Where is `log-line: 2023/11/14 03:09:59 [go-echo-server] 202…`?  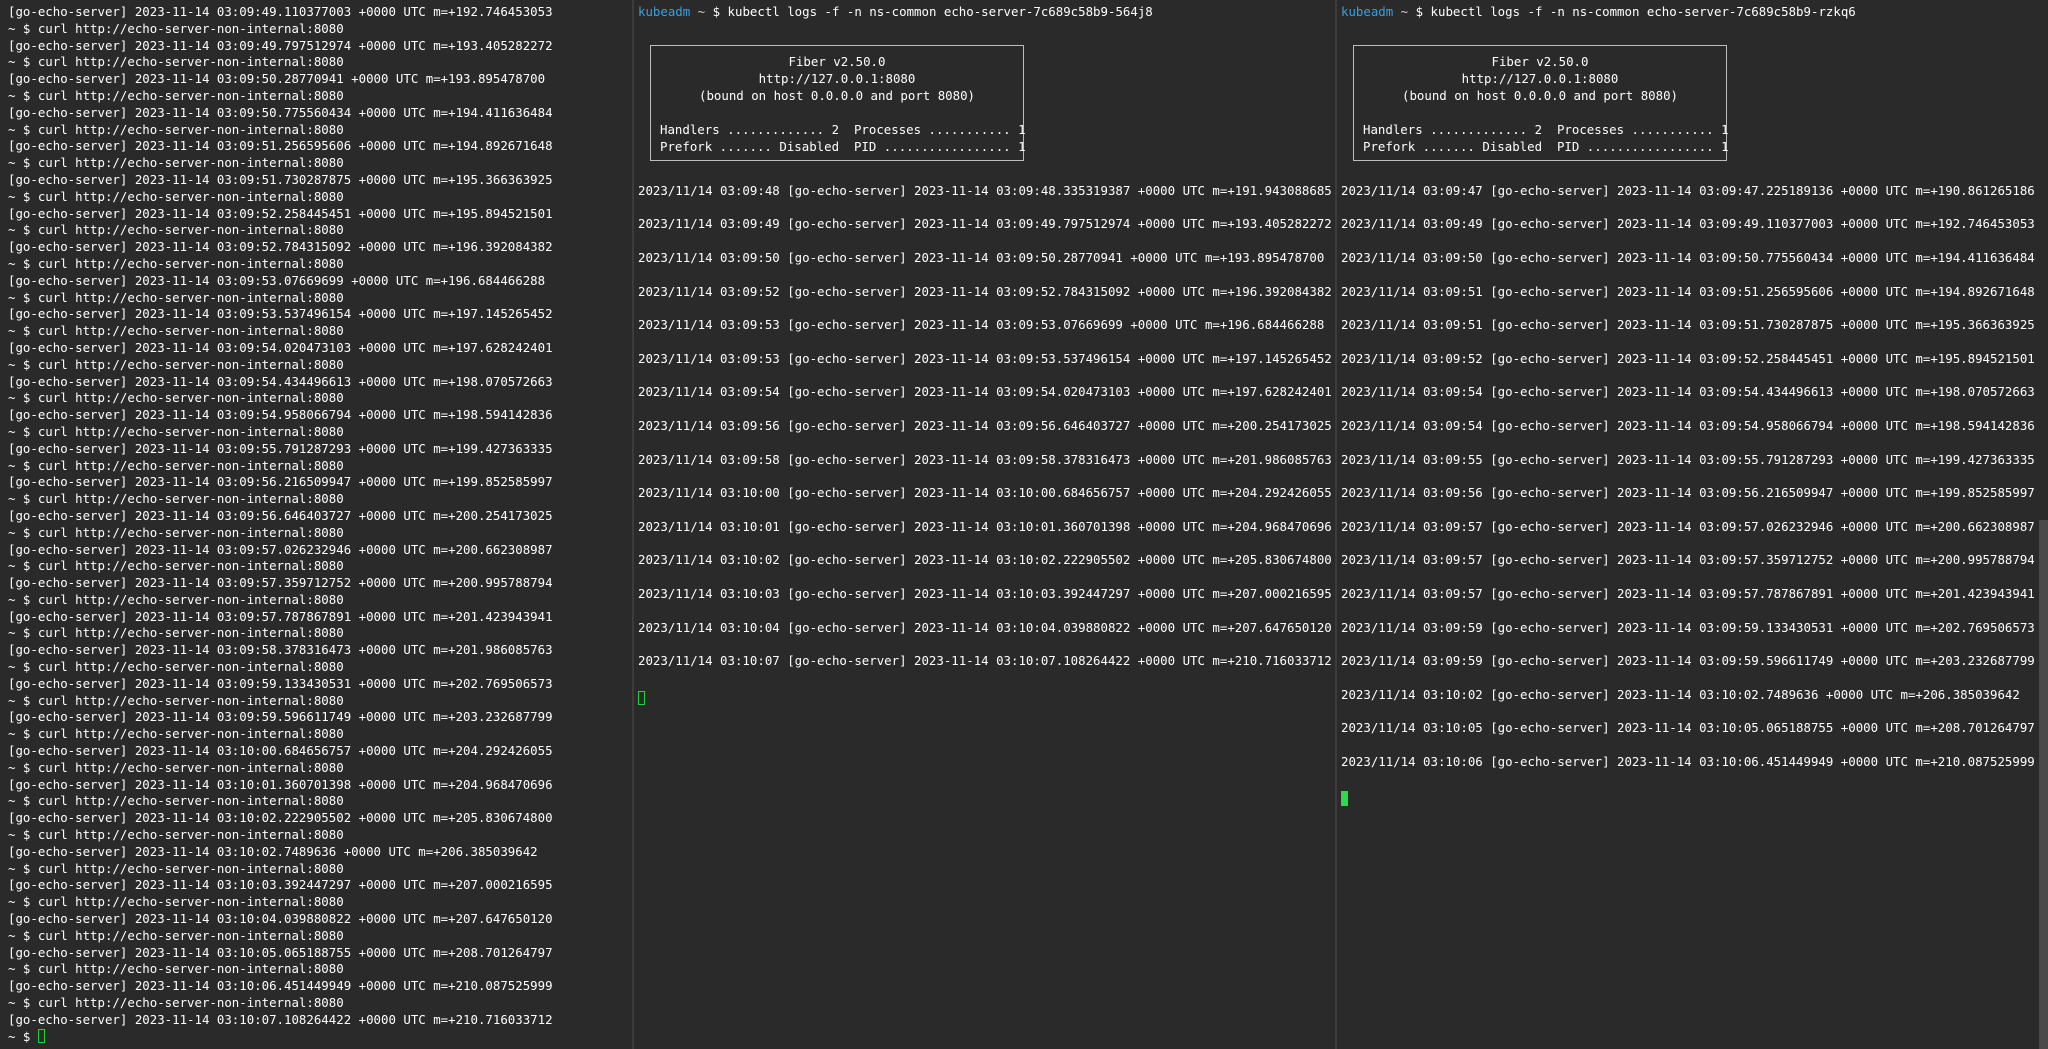 log-line: 2023/11/14 03:09:59 [go-echo-server] 202… is located at coordinates (1688, 661).